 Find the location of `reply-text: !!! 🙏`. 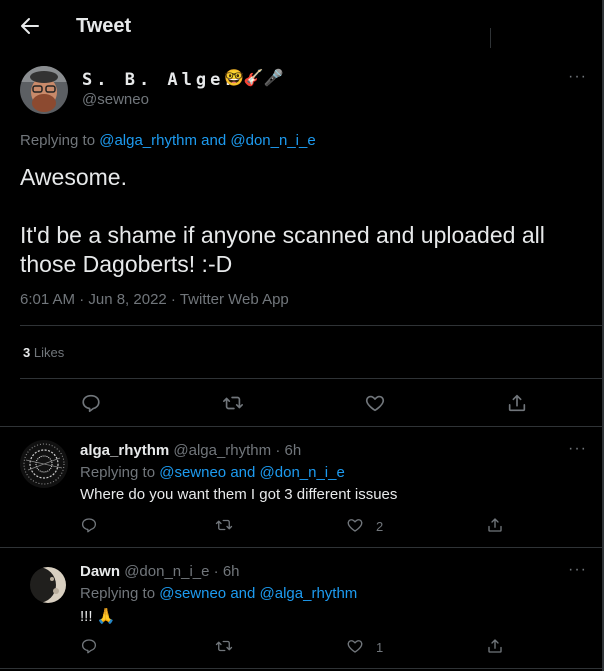

reply-text: !!! 🙏 is located at coordinates (98, 616).